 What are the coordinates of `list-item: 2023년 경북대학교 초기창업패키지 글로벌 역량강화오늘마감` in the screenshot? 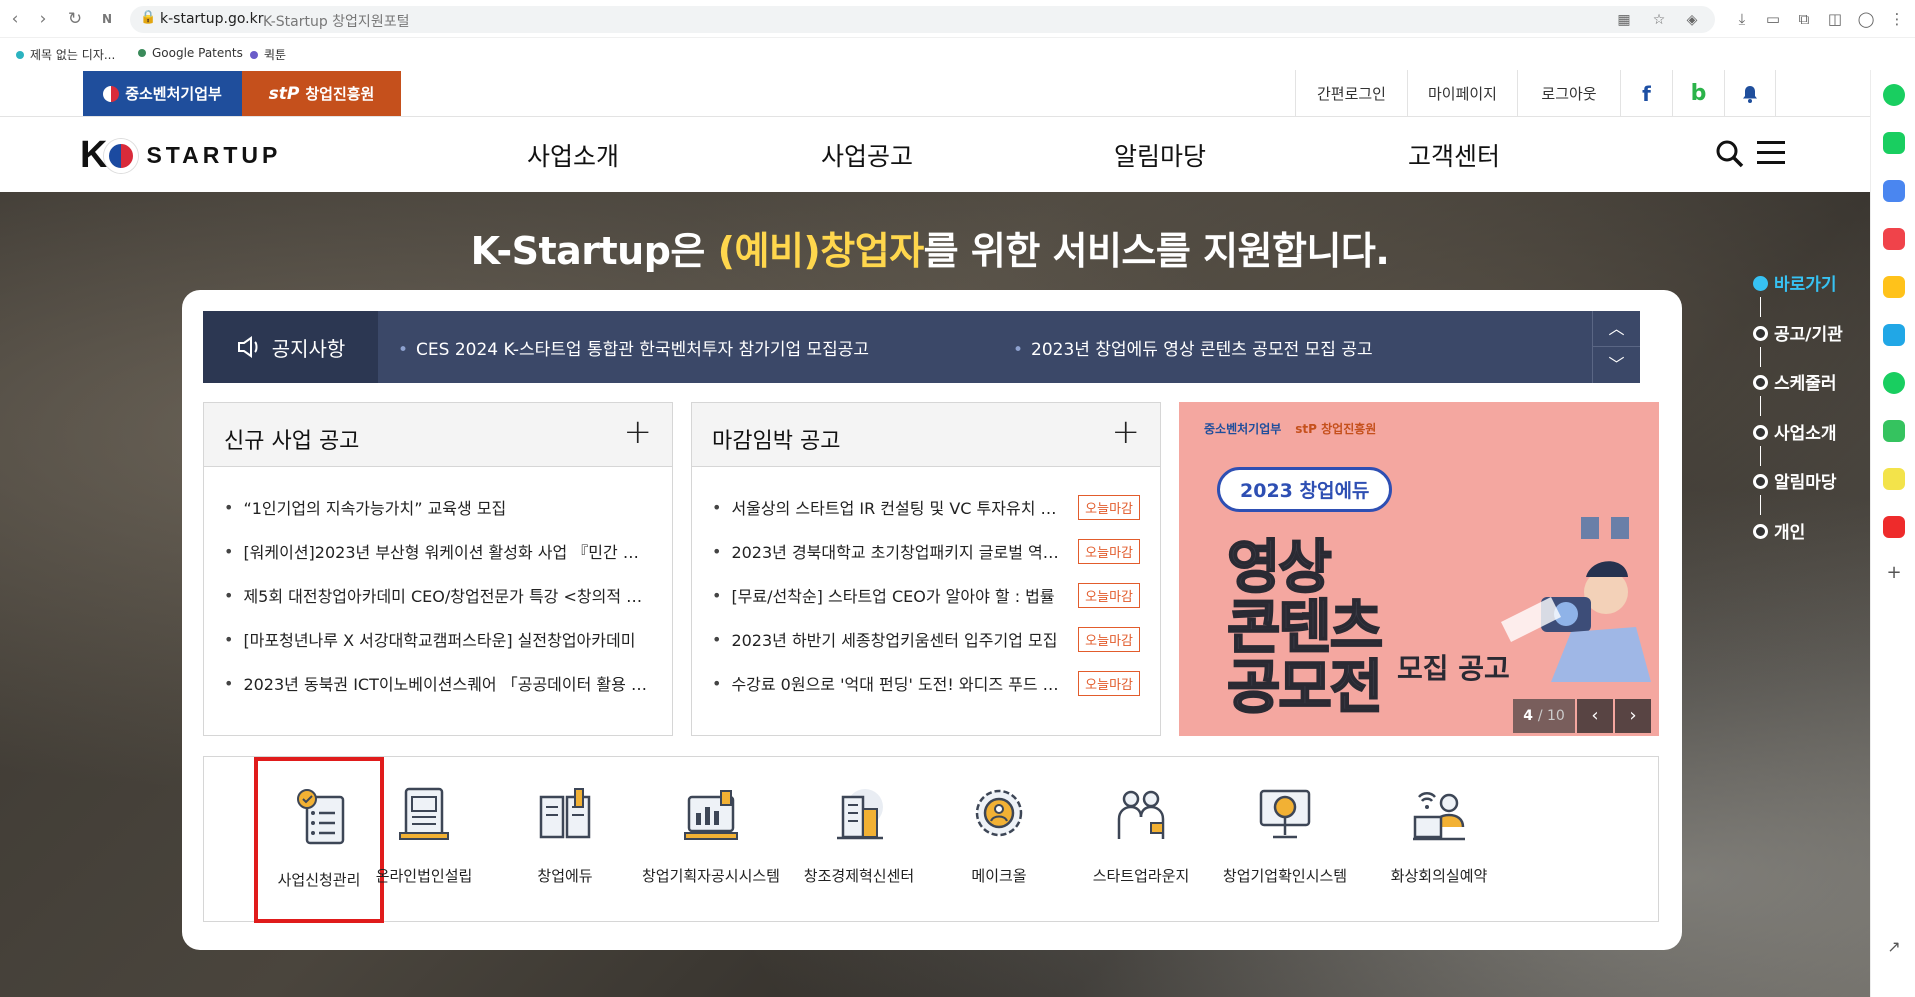 It's located at (926, 551).